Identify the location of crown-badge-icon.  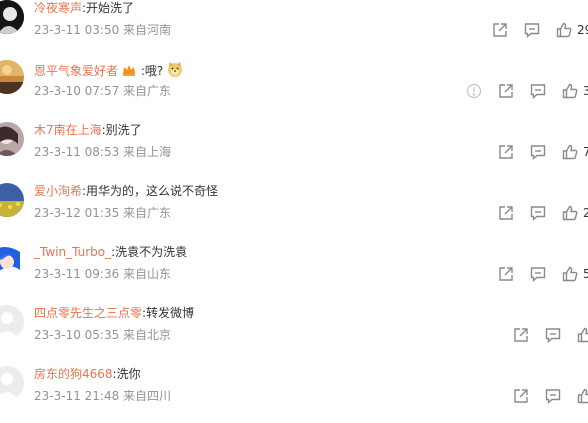
(129, 72).